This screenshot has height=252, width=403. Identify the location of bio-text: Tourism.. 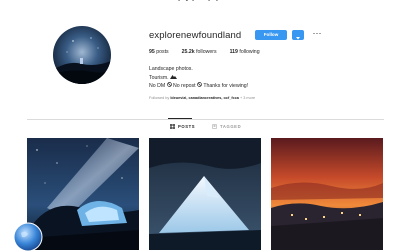
(160, 77).